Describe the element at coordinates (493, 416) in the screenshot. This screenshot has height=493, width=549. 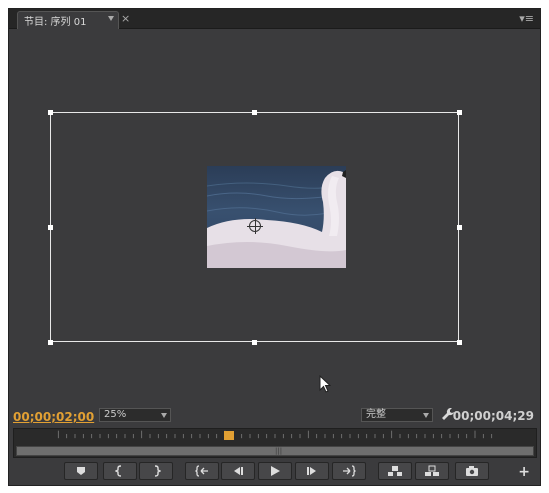
I see `duration-timecode: 00;00;04;29` at that location.